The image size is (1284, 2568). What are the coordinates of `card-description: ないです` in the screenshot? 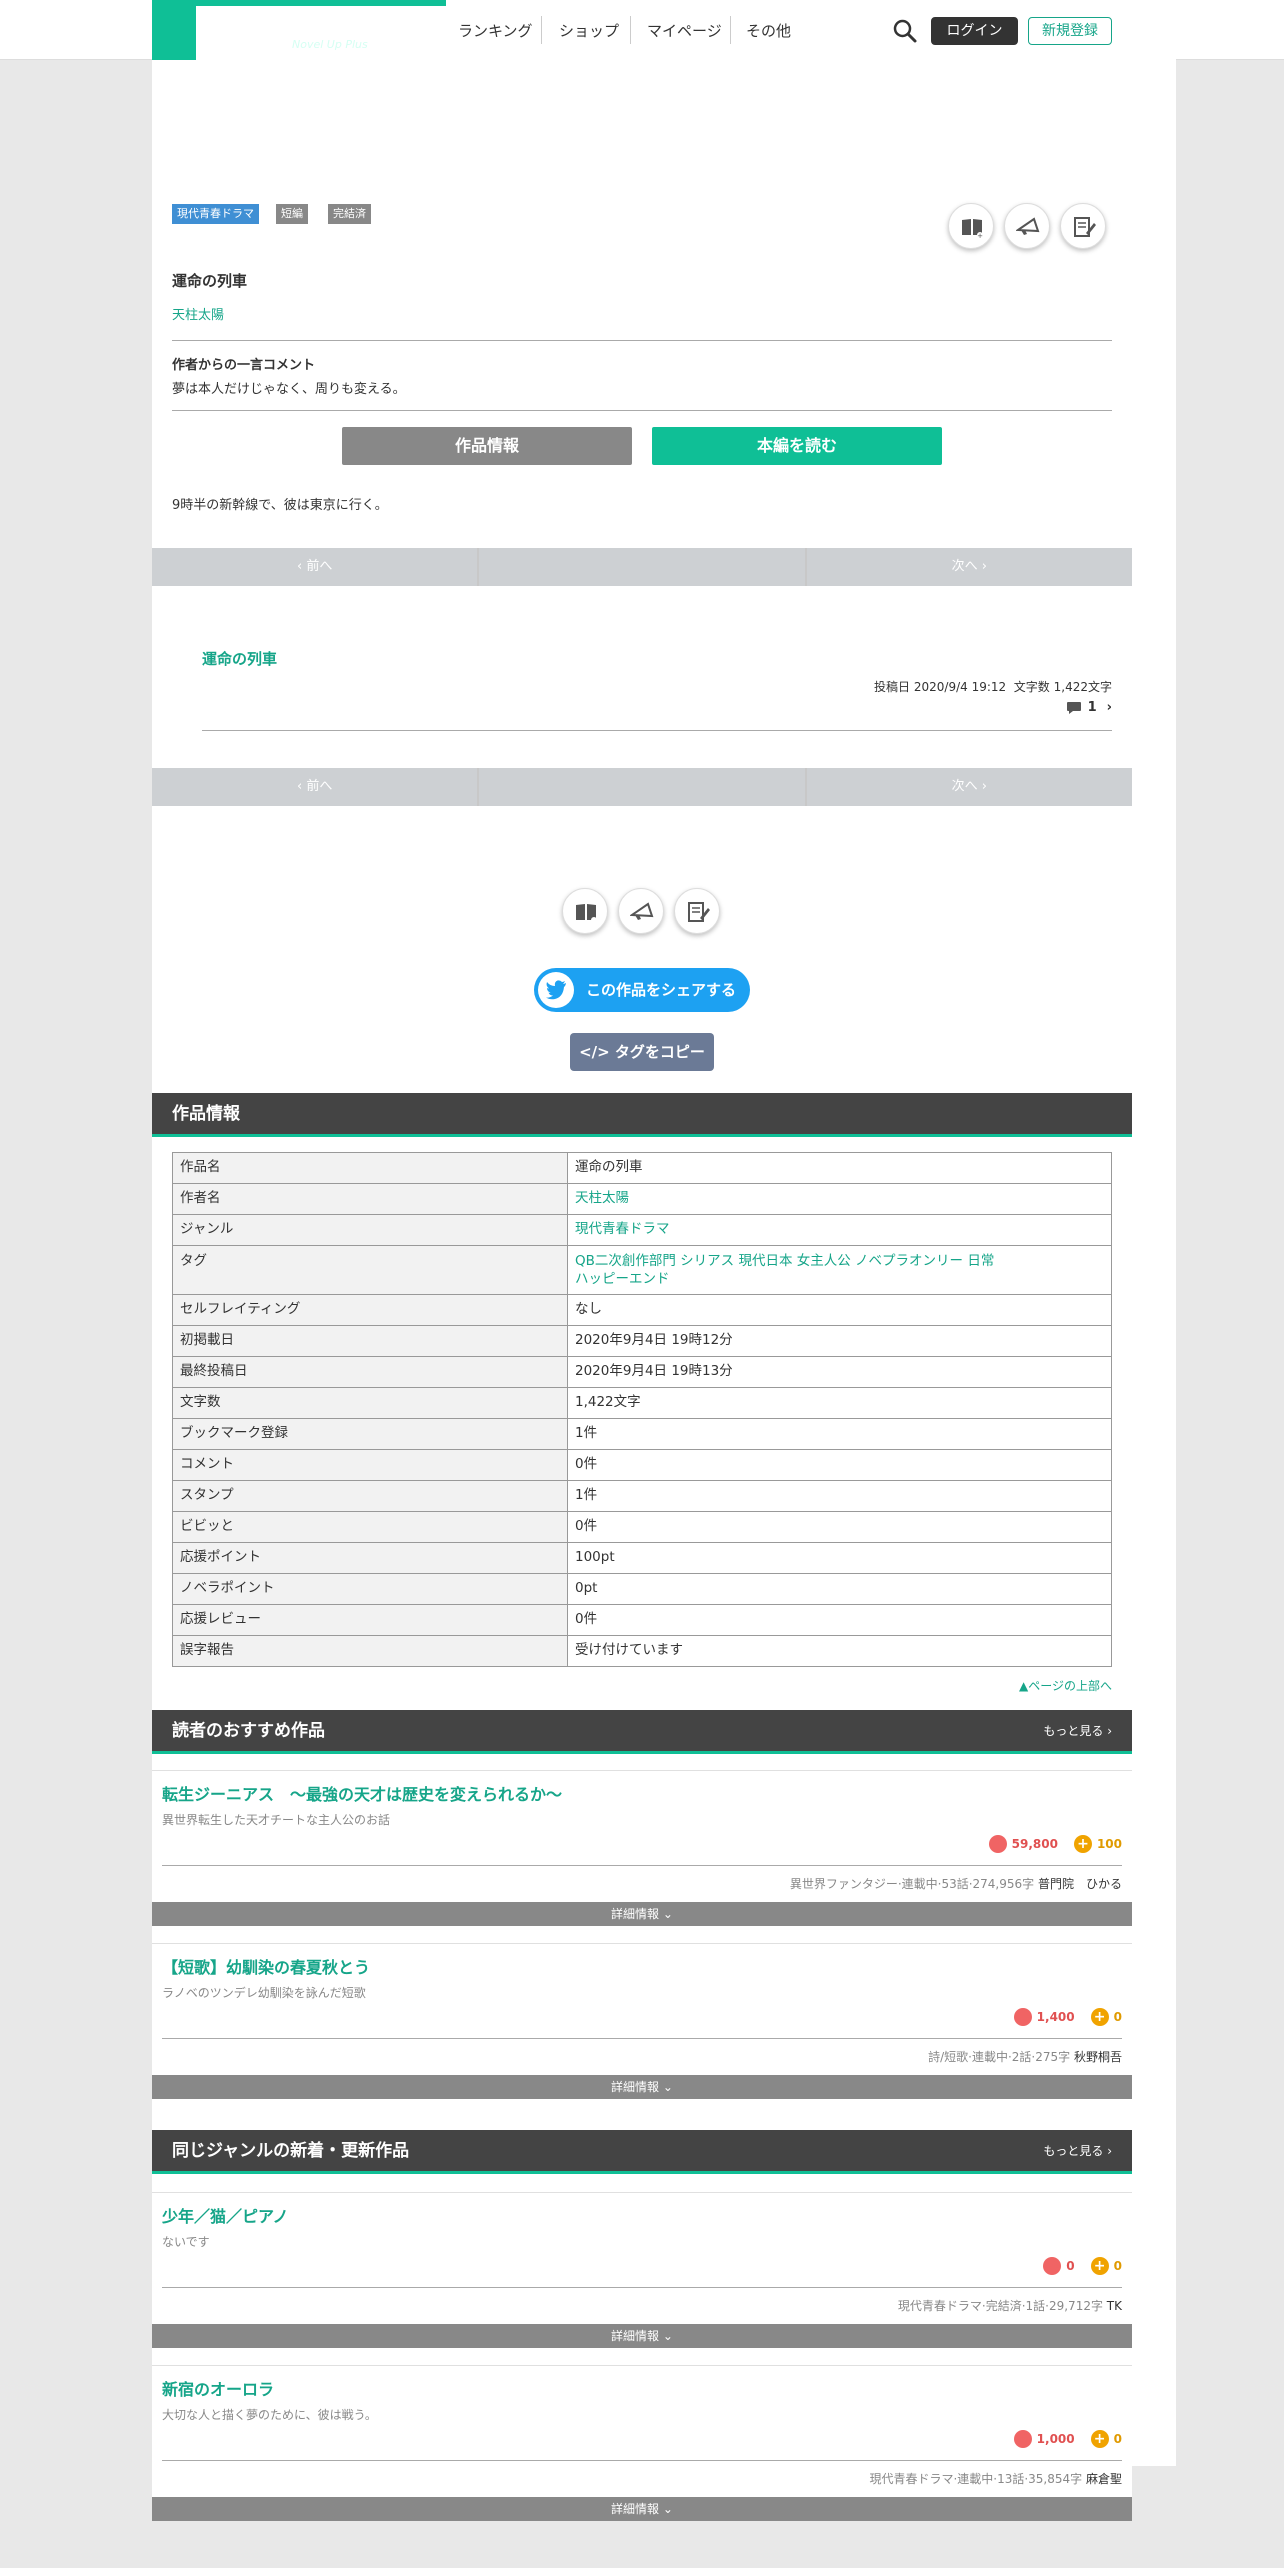 It's located at (186, 2242).